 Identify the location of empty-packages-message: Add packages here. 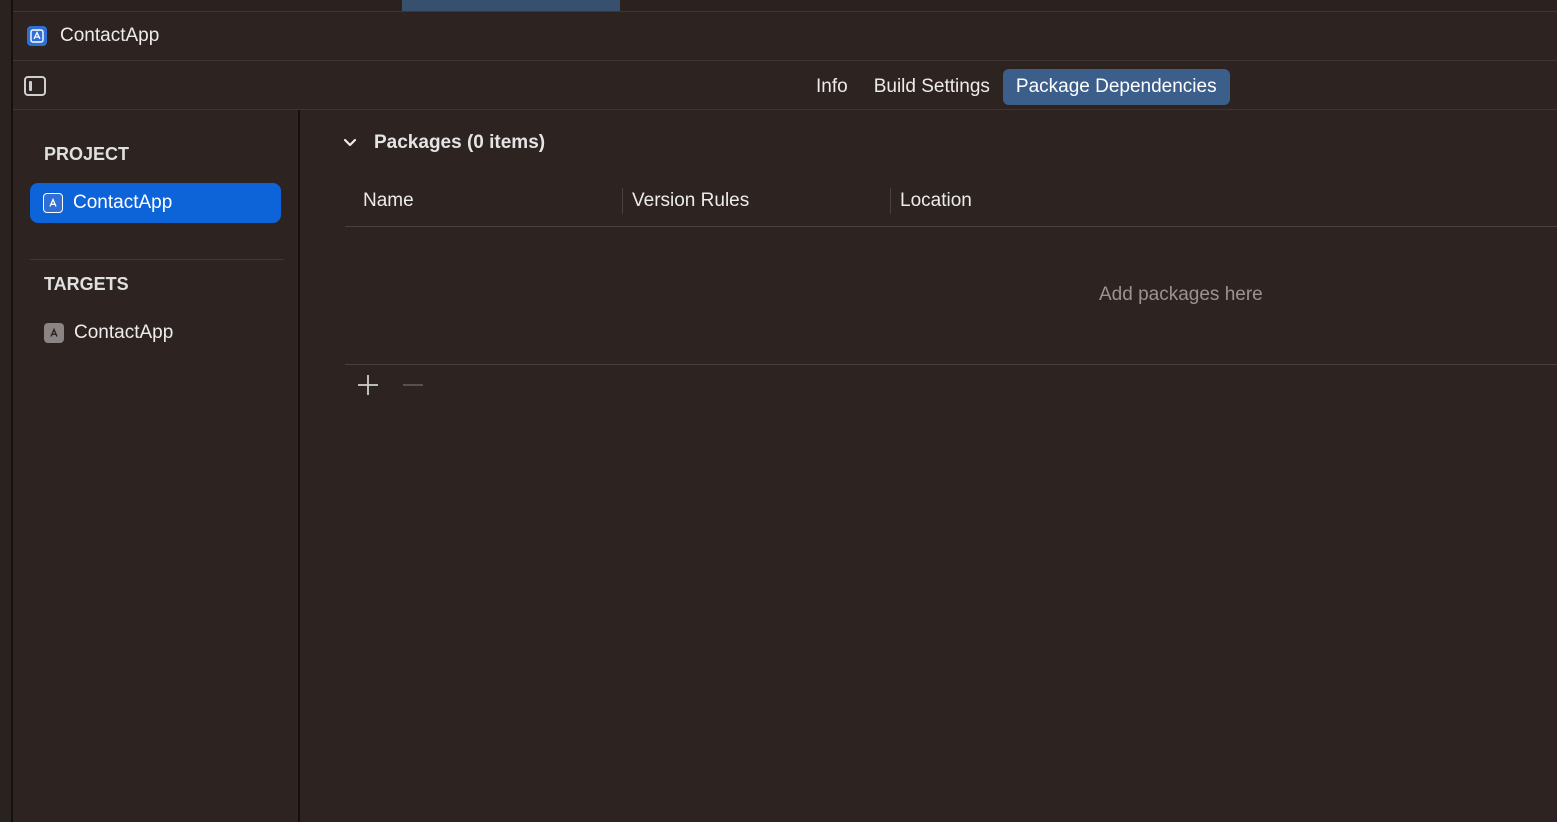
(1181, 294).